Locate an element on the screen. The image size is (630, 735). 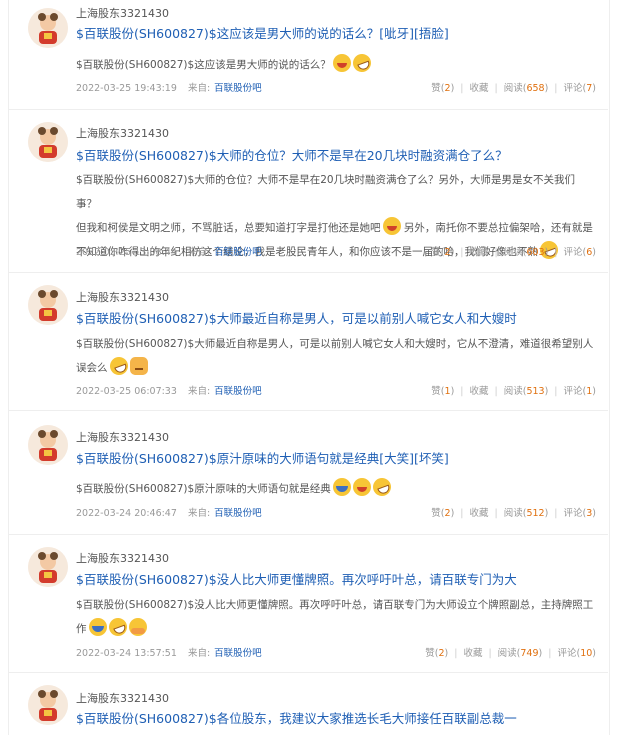
post-stats: 赞(2) | 收藏 | 阅读(512) | 评论(3) is located at coordinates (514, 513).